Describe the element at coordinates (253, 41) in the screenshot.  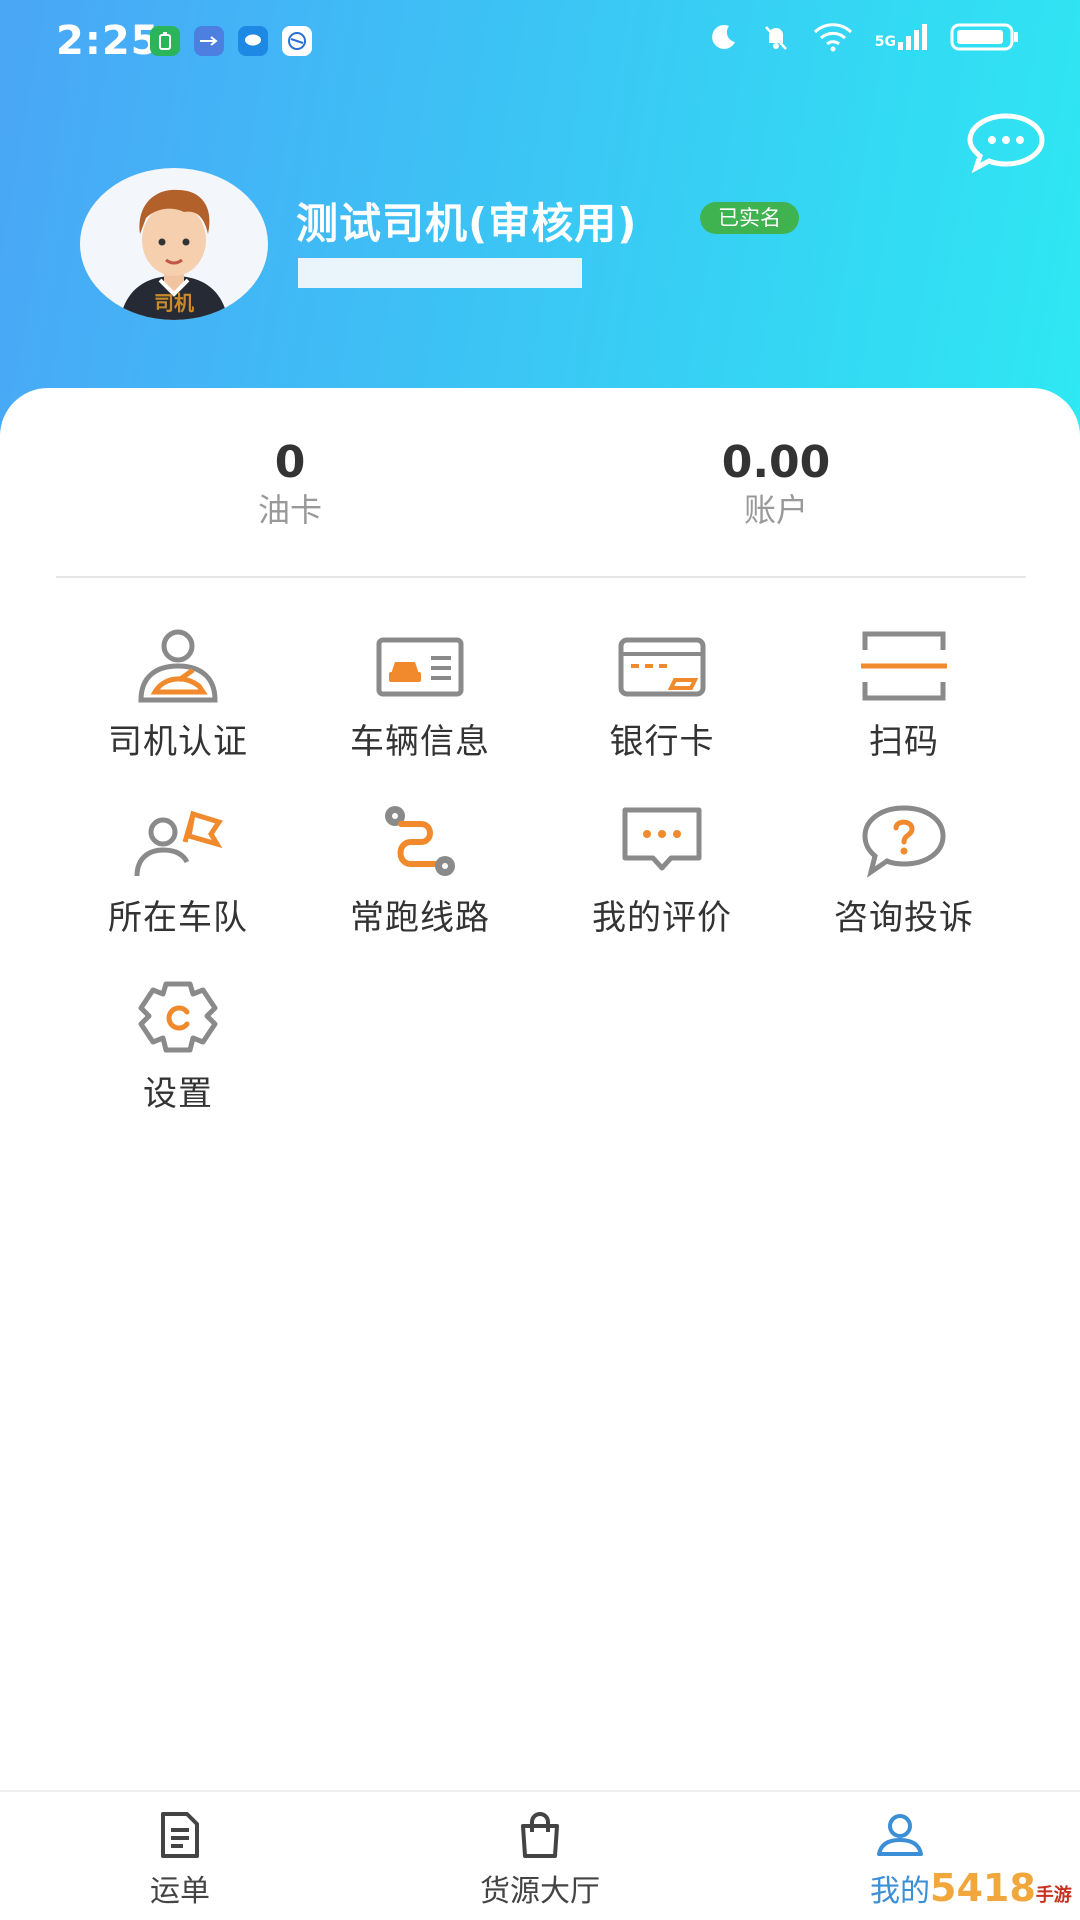
I see `message-app-icon` at that location.